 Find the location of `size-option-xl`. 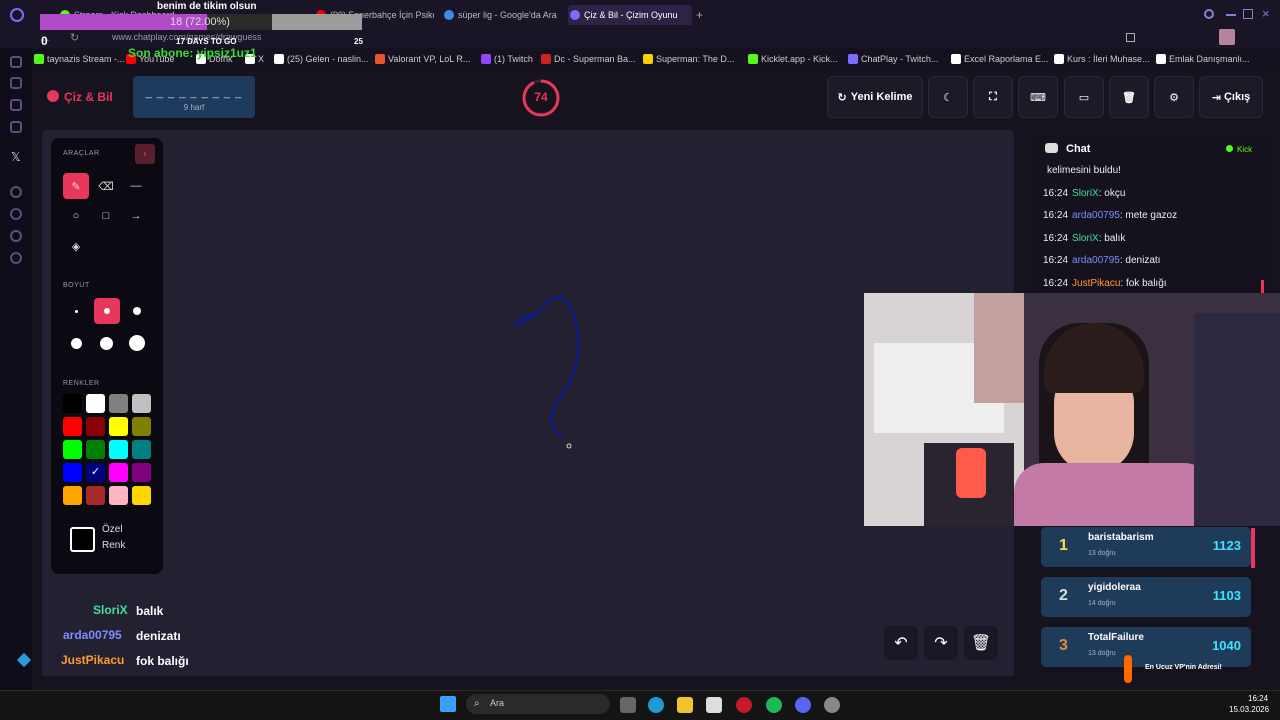

size-option-xl is located at coordinates (106, 343).